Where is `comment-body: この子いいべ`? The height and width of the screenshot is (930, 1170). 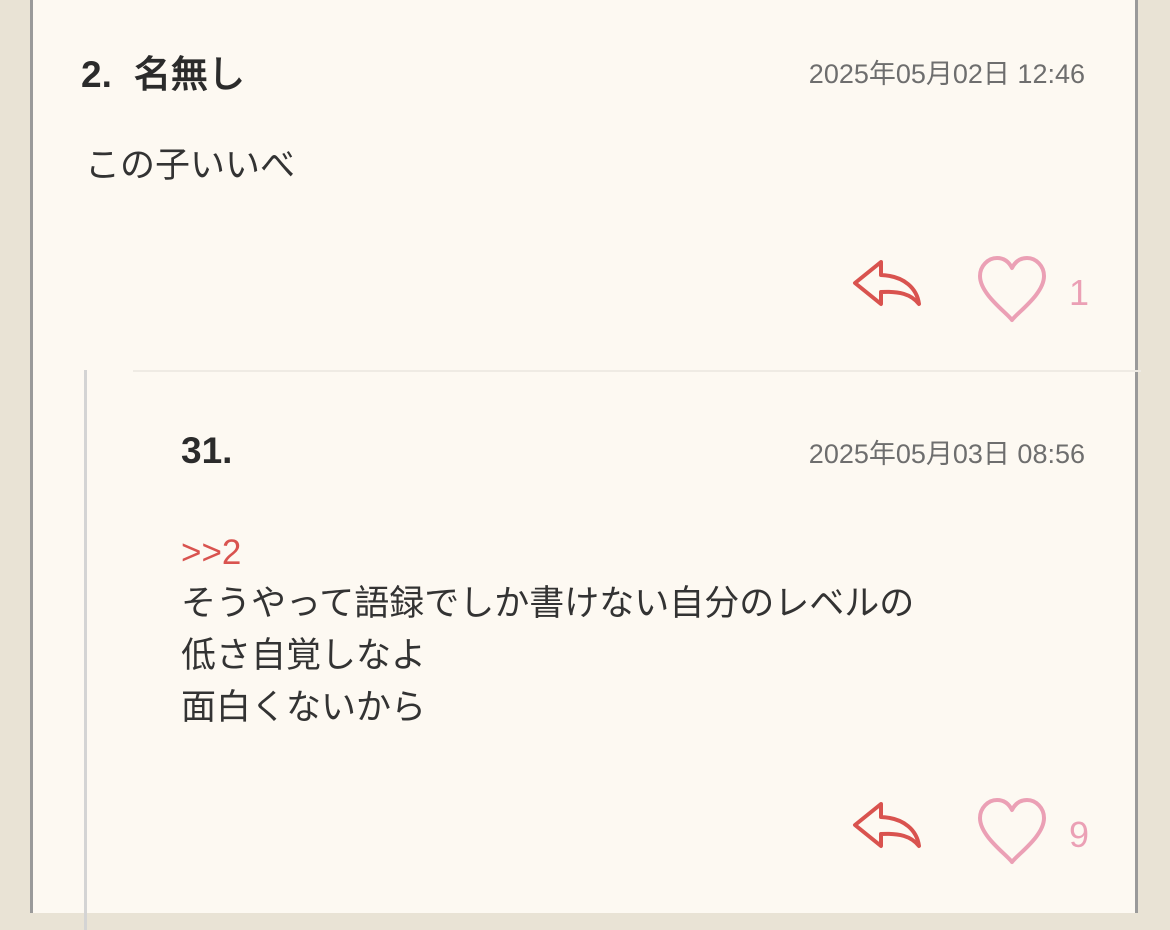 comment-body: この子いいべ is located at coordinates (190, 166).